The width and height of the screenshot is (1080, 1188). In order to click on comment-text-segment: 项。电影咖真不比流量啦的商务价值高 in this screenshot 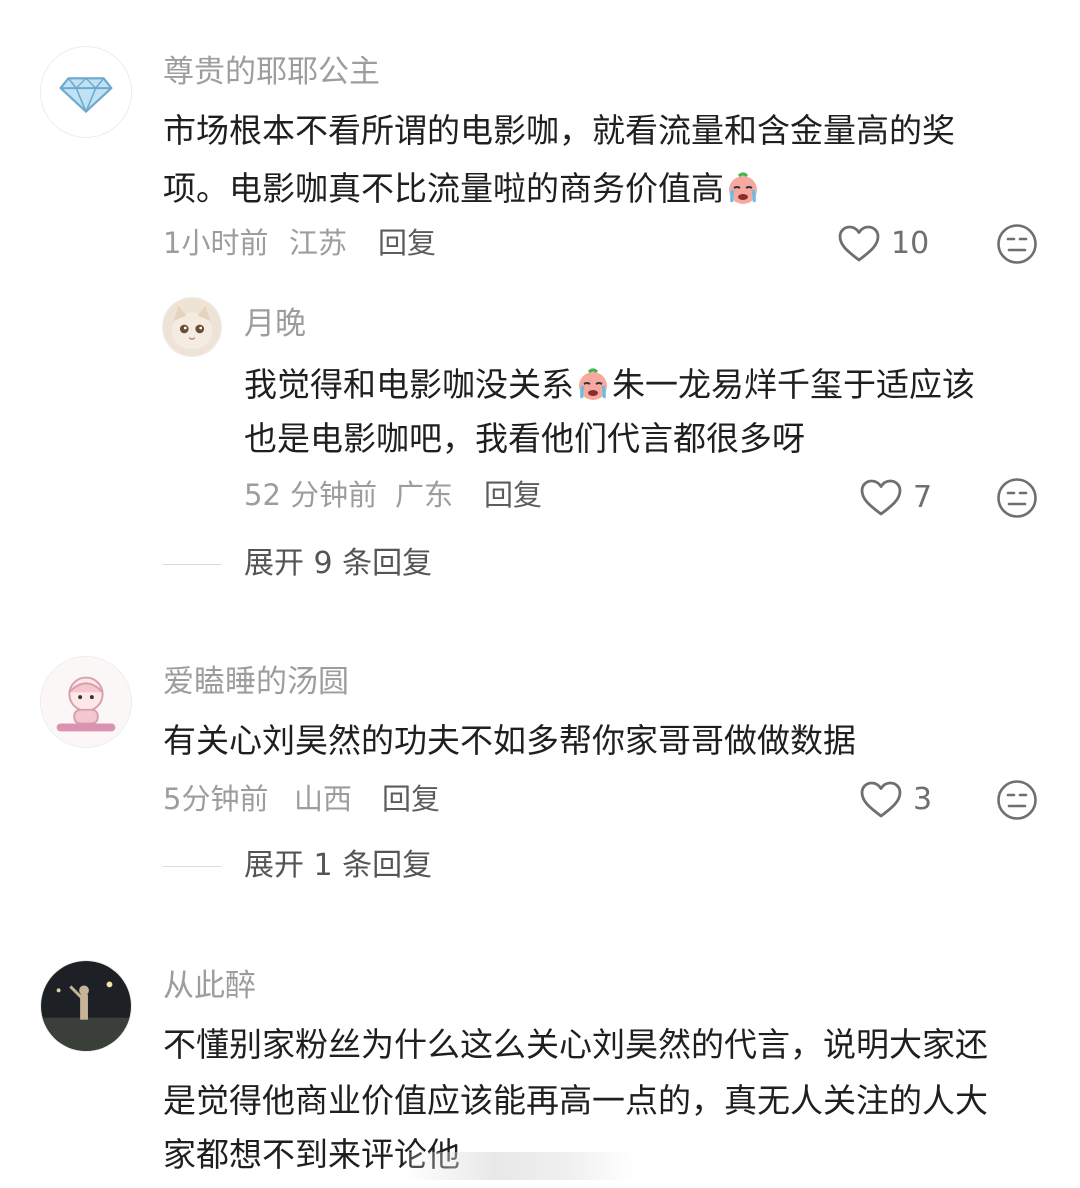, I will do `click(443, 188)`.